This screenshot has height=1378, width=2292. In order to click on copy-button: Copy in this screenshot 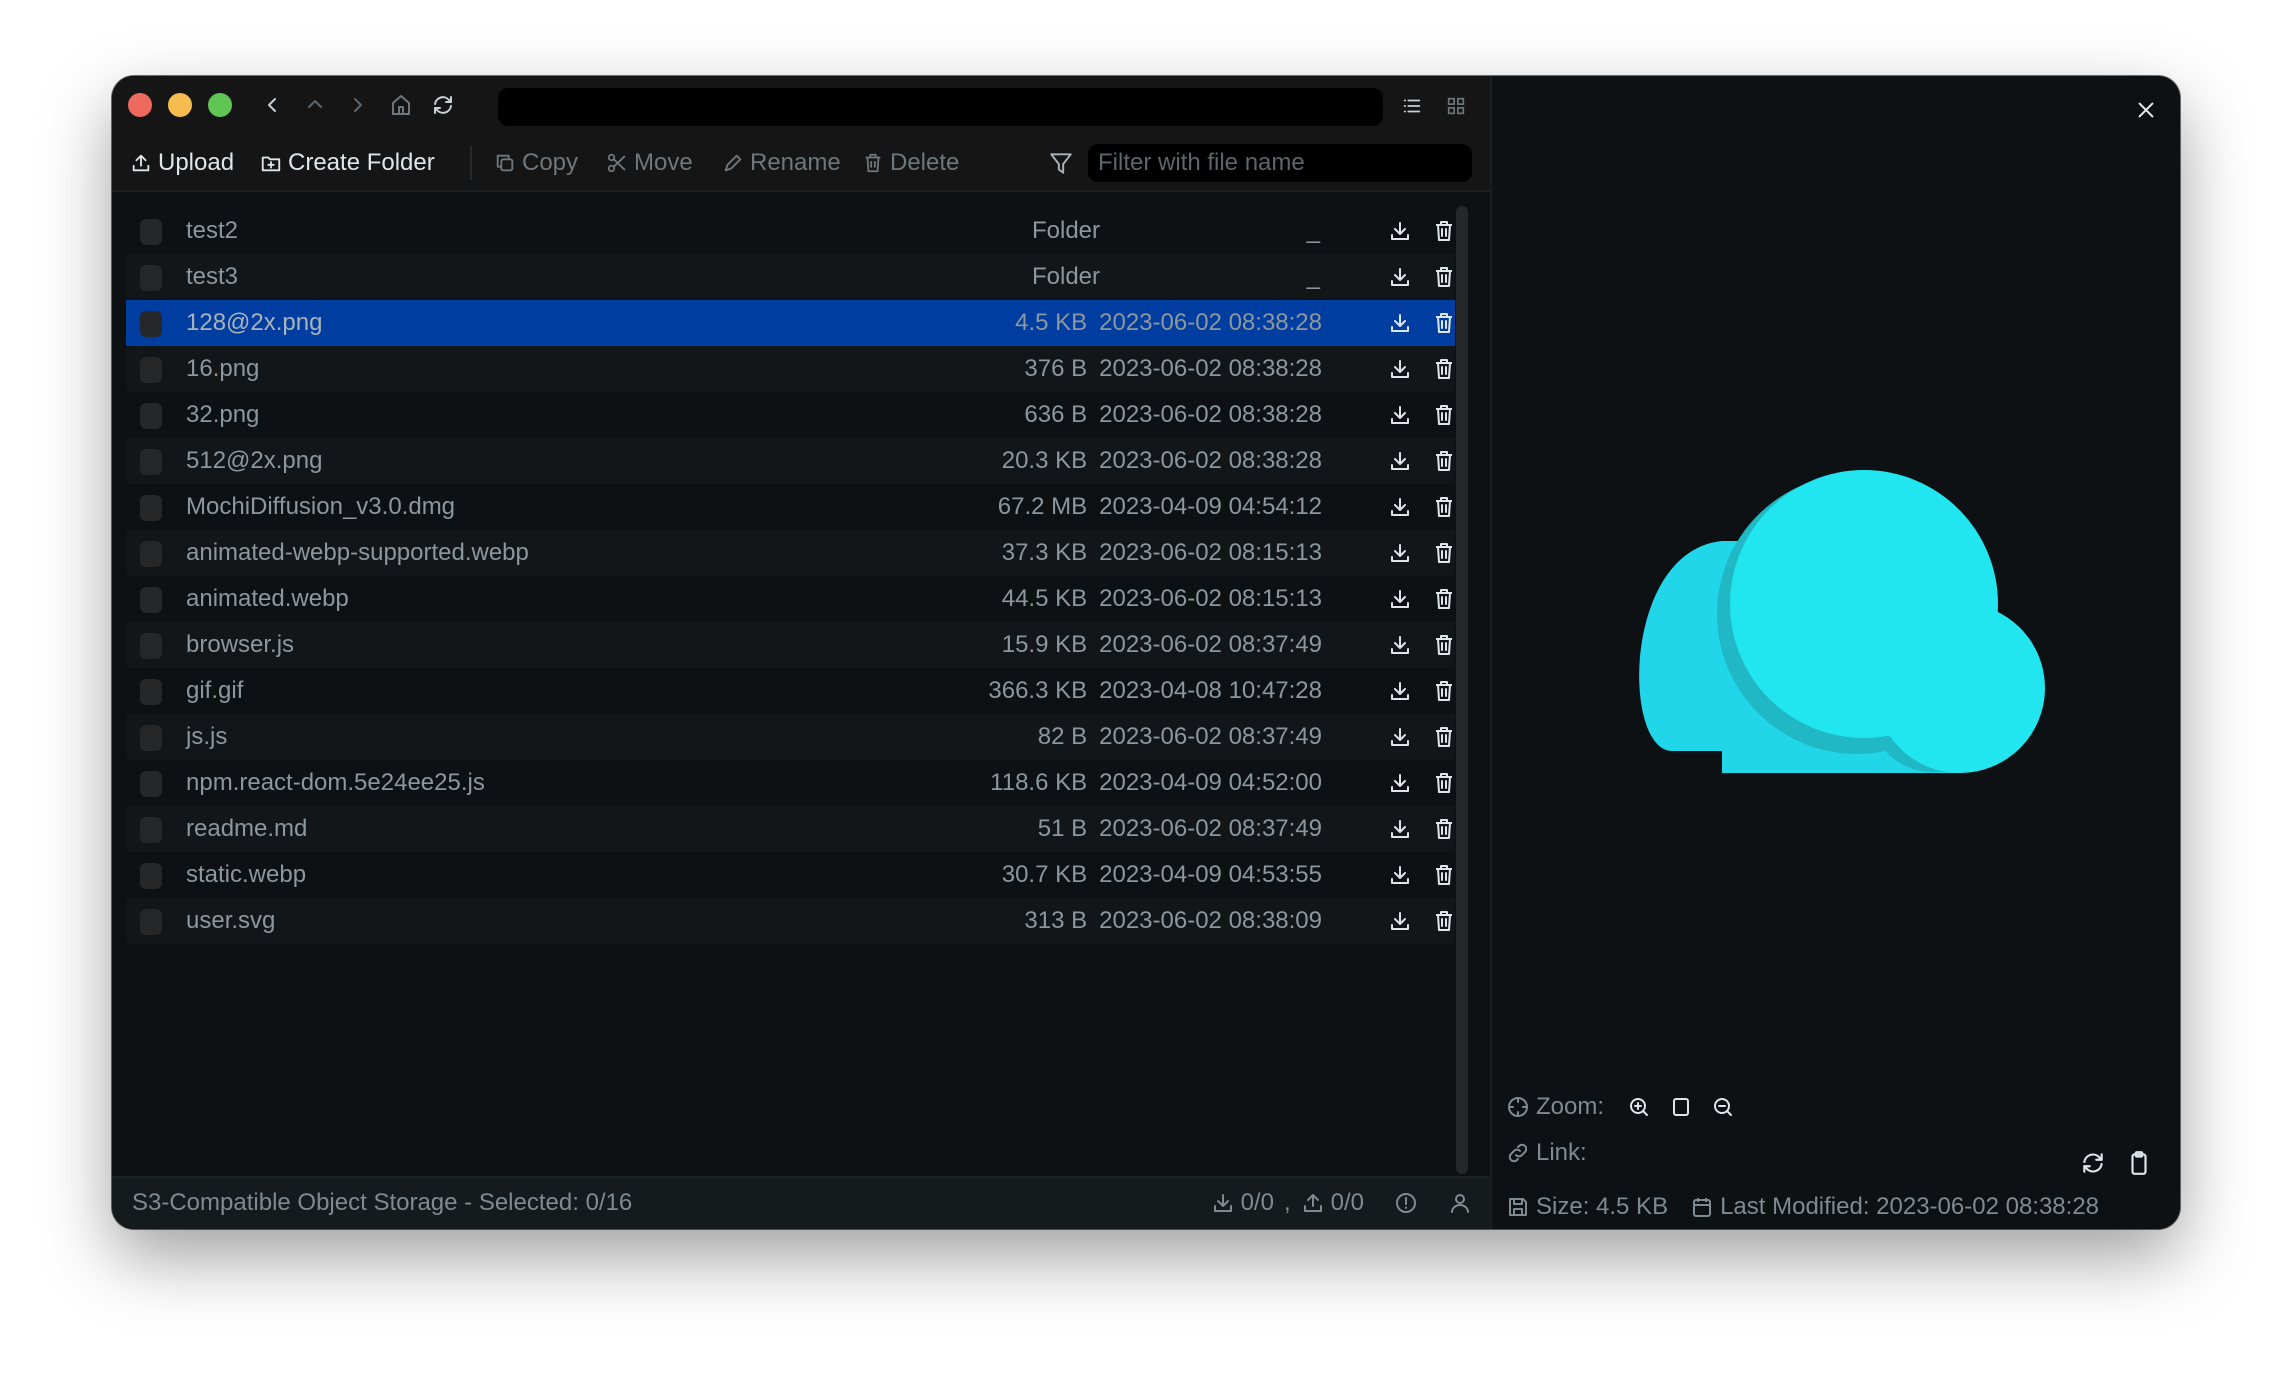, I will do `click(536, 163)`.